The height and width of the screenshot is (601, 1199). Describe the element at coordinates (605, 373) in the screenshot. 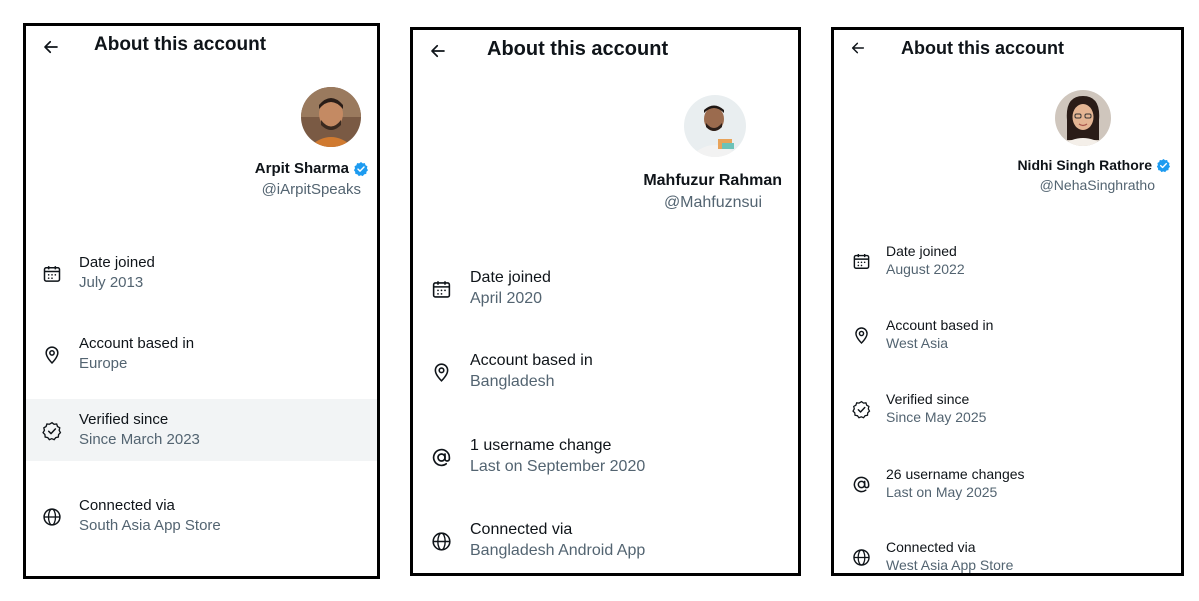

I see `info-item-account-based-in: Account based in Bangladesh` at that location.